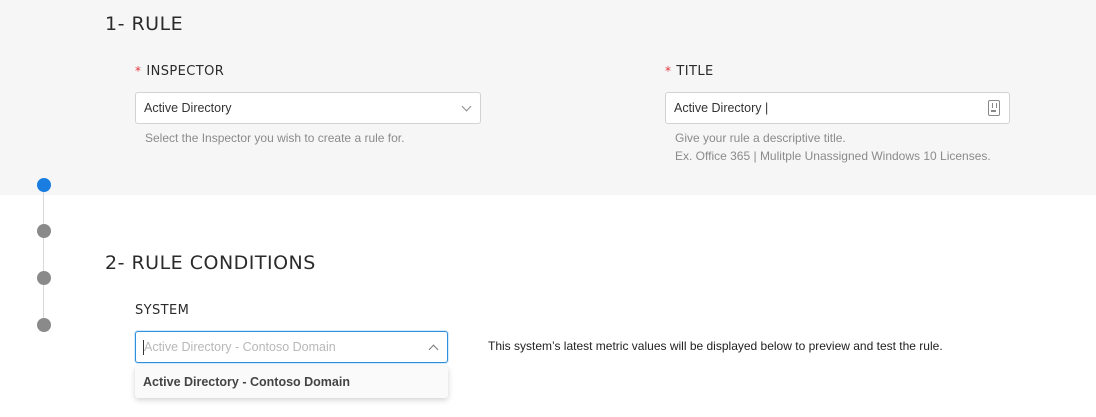 The image size is (1096, 417). Describe the element at coordinates (433, 349) in the screenshot. I see `chevron-up-icon` at that location.